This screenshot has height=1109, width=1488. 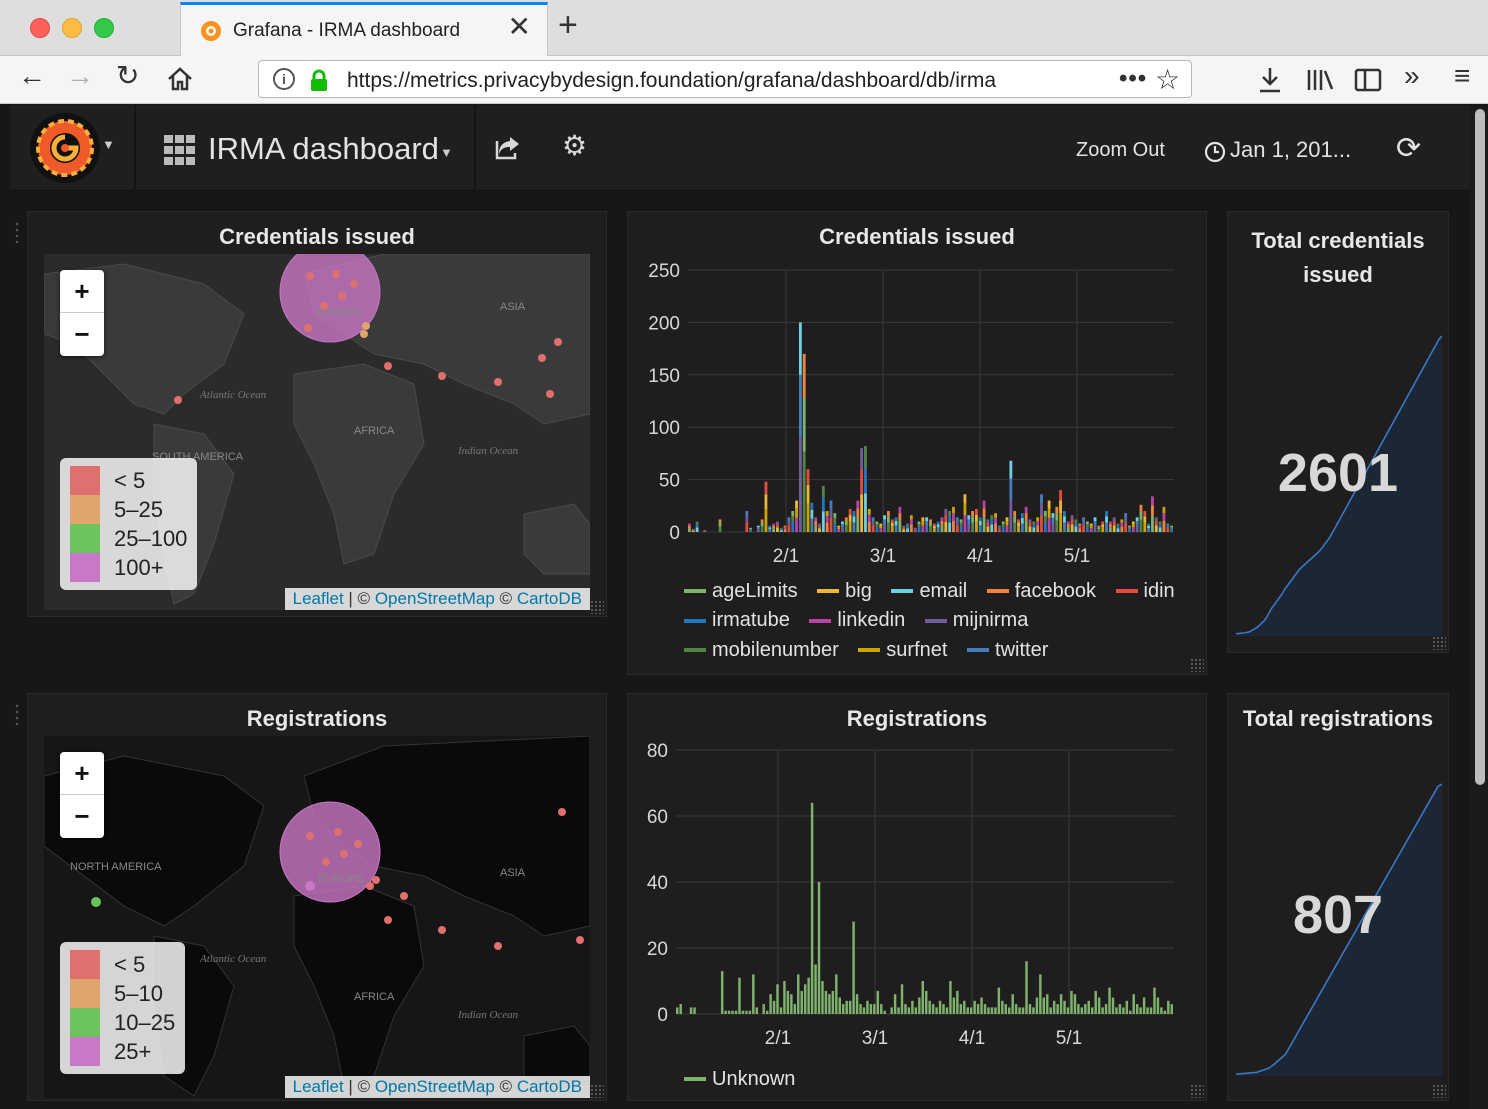 I want to click on legend-item-mobilenumber: mobilenumber, so click(x=761, y=650).